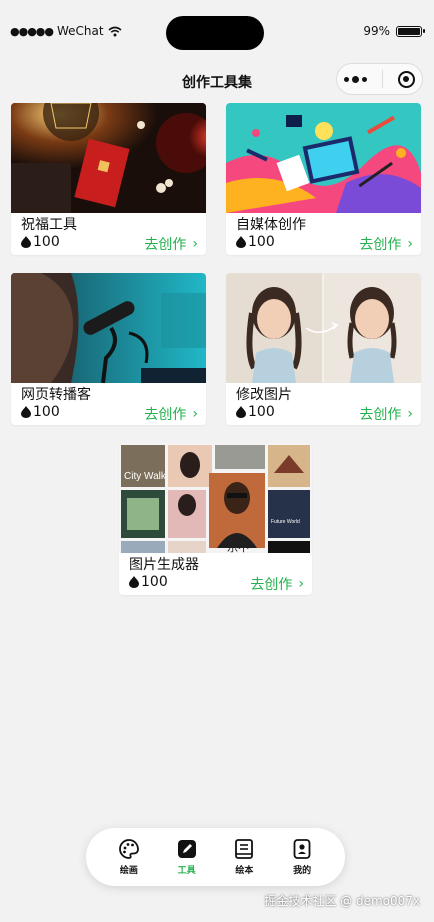 The height and width of the screenshot is (922, 434). What do you see at coordinates (271, 225) in the screenshot?
I see `card-title: 自媒体创作` at bounding box center [271, 225].